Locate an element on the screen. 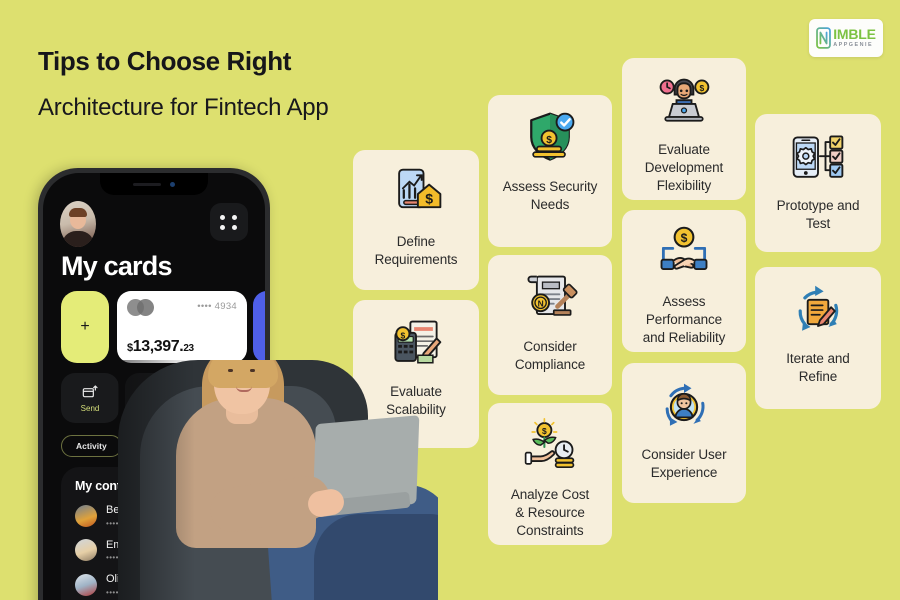 The height and width of the screenshot is (600, 900). tip-card-assess-security-needs: $ Assess Security Needs is located at coordinates (550, 171).